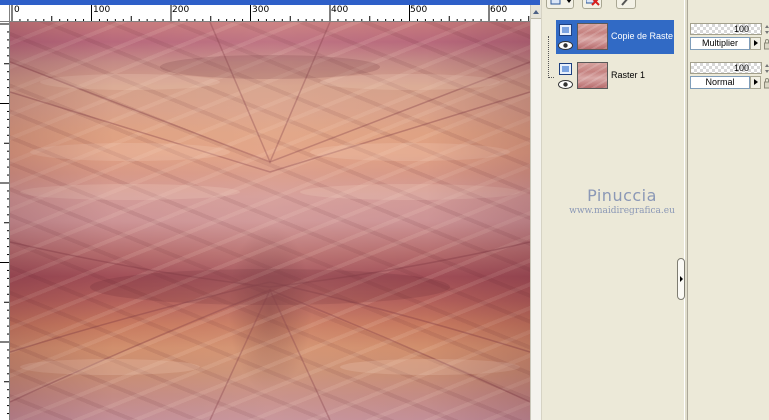 This screenshot has height=420, width=769. What do you see at coordinates (622, 195) in the screenshot?
I see `watermark-title: Pinuccia` at bounding box center [622, 195].